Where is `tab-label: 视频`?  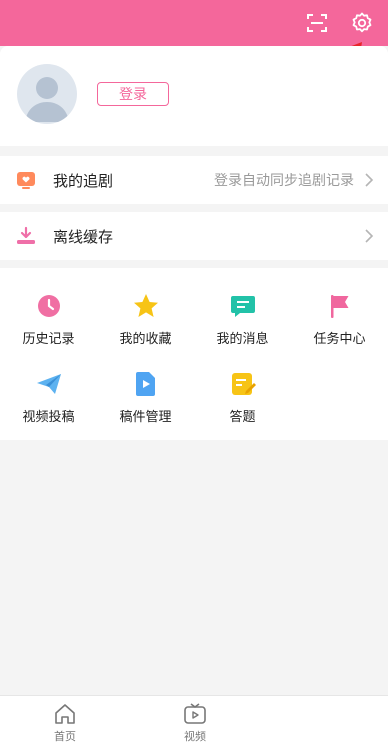
tab-label: 视频 is located at coordinates (195, 736).